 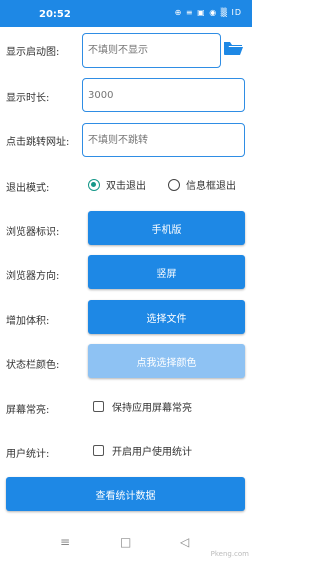 What do you see at coordinates (126, 186) in the screenshot?
I see `radio-label: 双击退出` at bounding box center [126, 186].